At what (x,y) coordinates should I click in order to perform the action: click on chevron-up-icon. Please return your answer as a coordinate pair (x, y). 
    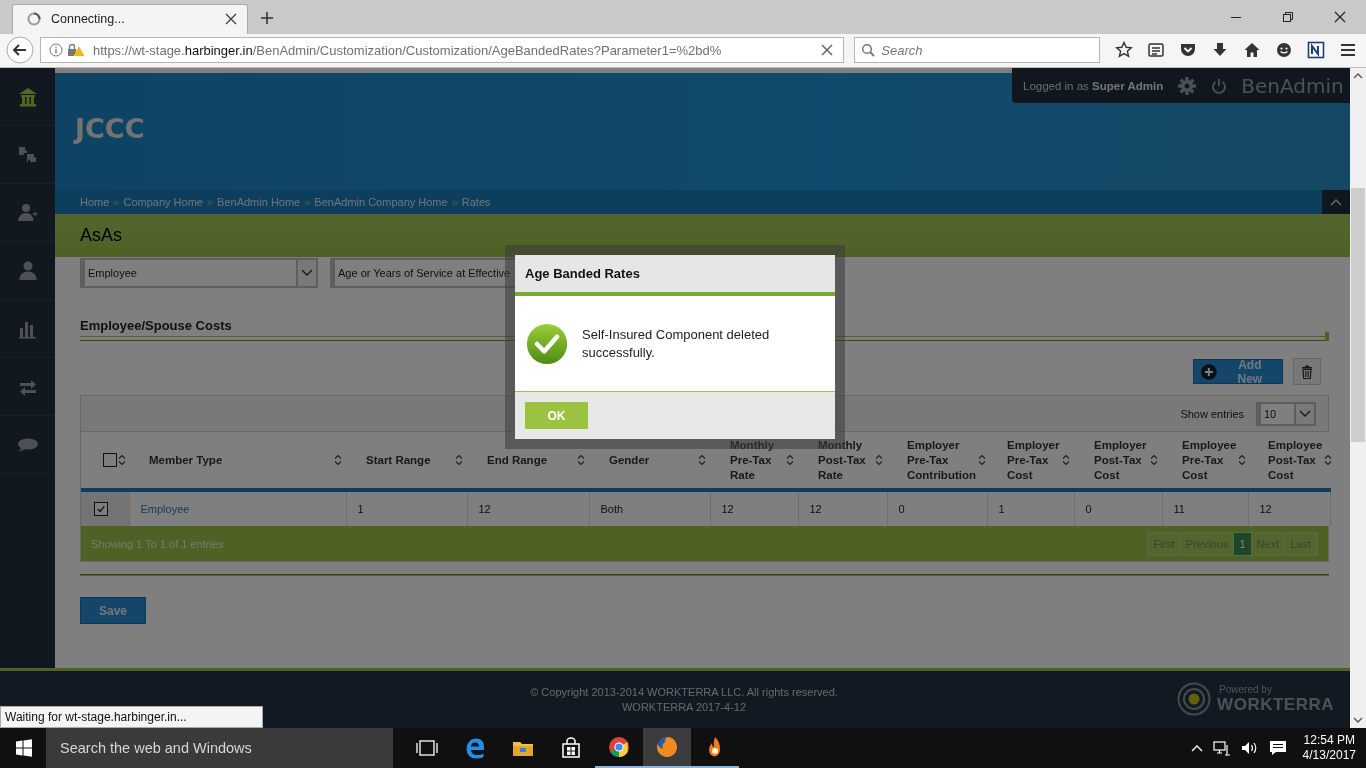
    Looking at the image, I should click on (1196, 748).